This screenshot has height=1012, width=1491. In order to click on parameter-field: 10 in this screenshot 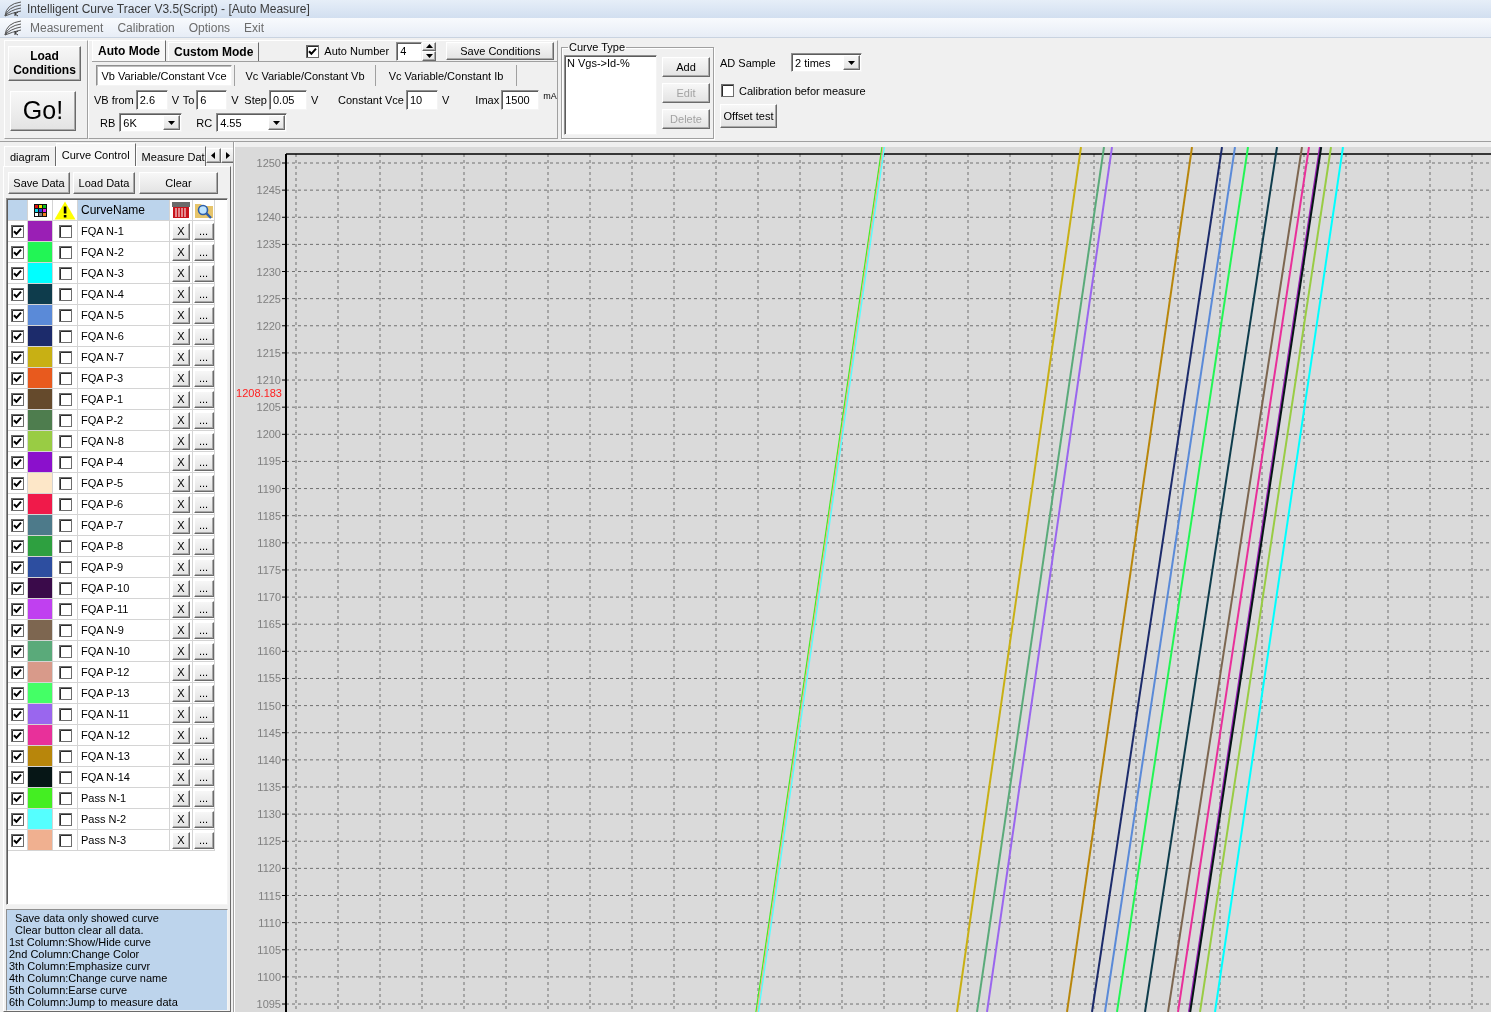, I will do `click(422, 100)`.